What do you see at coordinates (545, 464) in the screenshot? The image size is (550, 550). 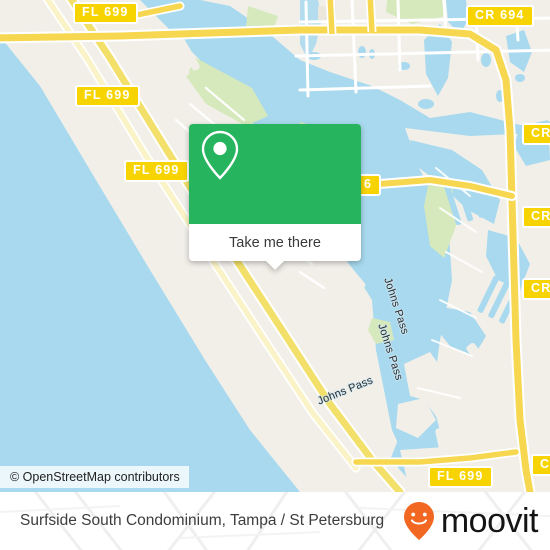 I see `road-shield-label: CR` at bounding box center [545, 464].